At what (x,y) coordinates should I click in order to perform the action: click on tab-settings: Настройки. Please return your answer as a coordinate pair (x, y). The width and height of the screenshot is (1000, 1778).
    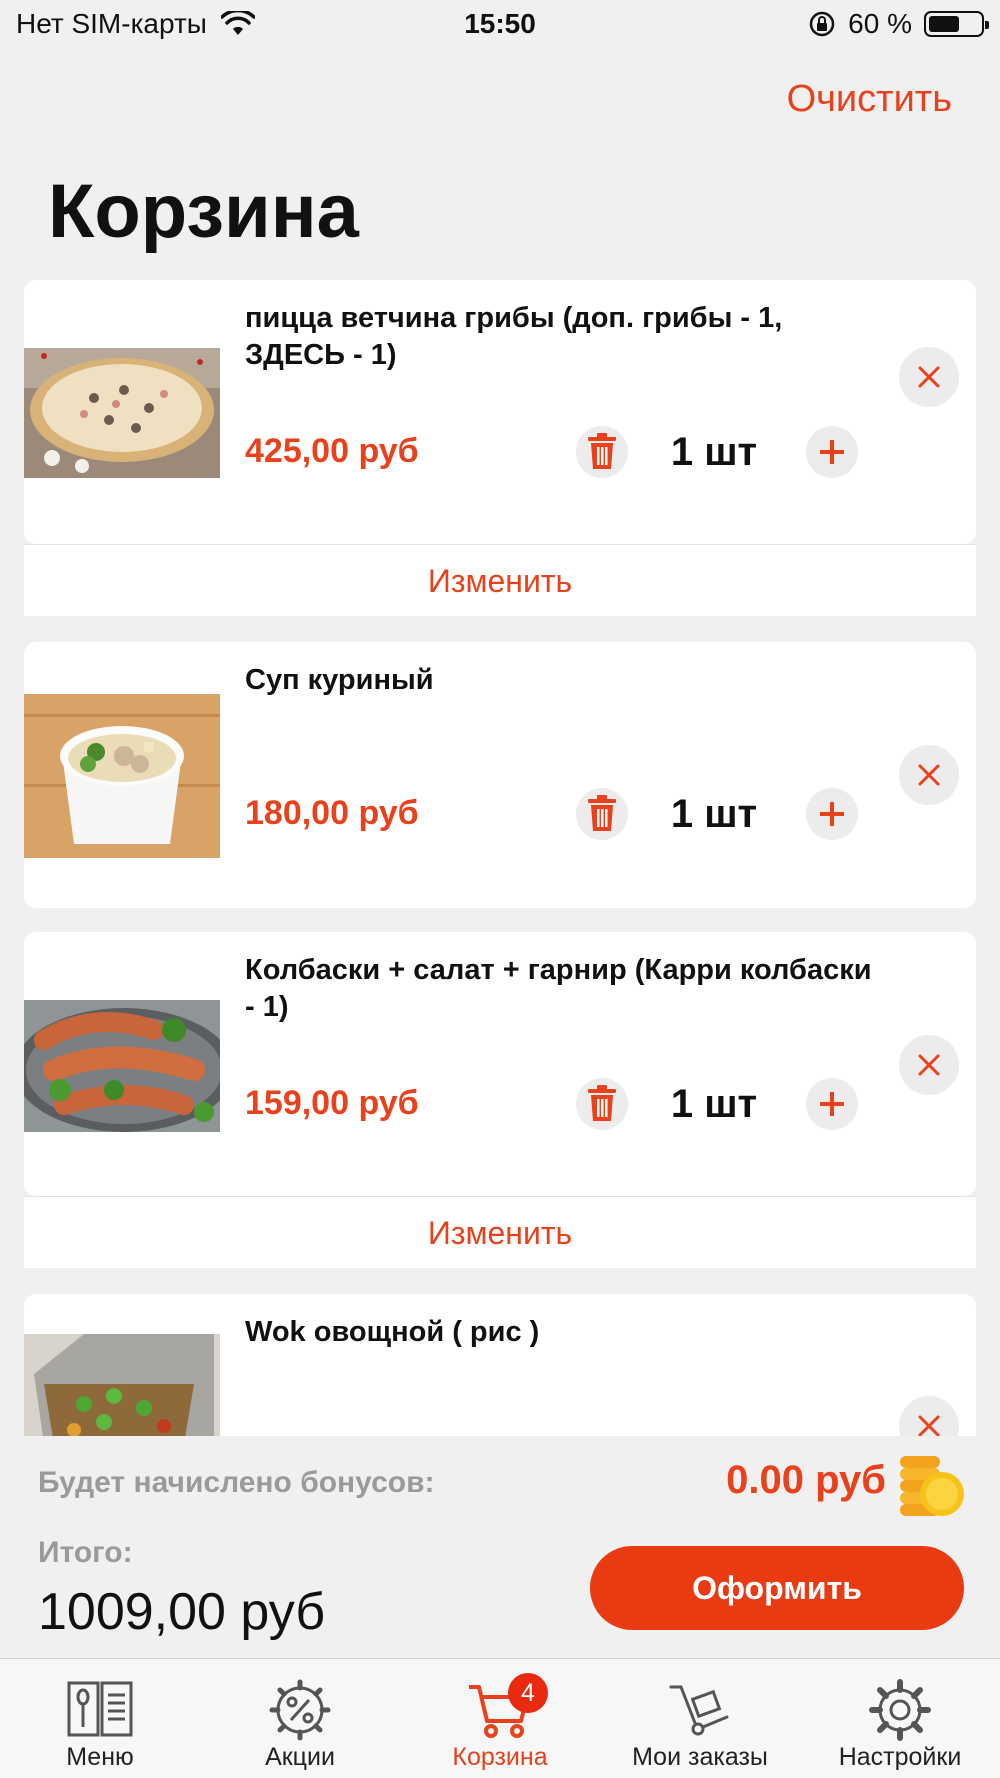
    Looking at the image, I should click on (900, 1718).